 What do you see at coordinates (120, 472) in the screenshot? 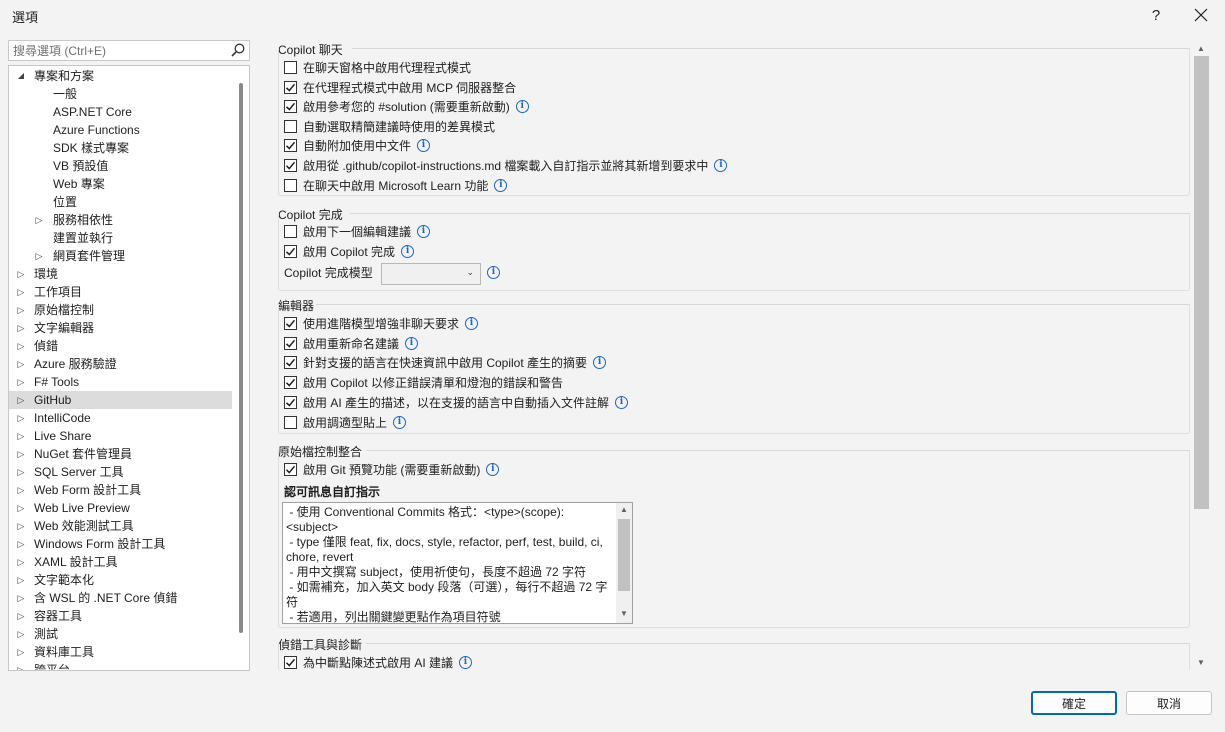
I see `tree-item: ▷ SQL Server 工具` at bounding box center [120, 472].